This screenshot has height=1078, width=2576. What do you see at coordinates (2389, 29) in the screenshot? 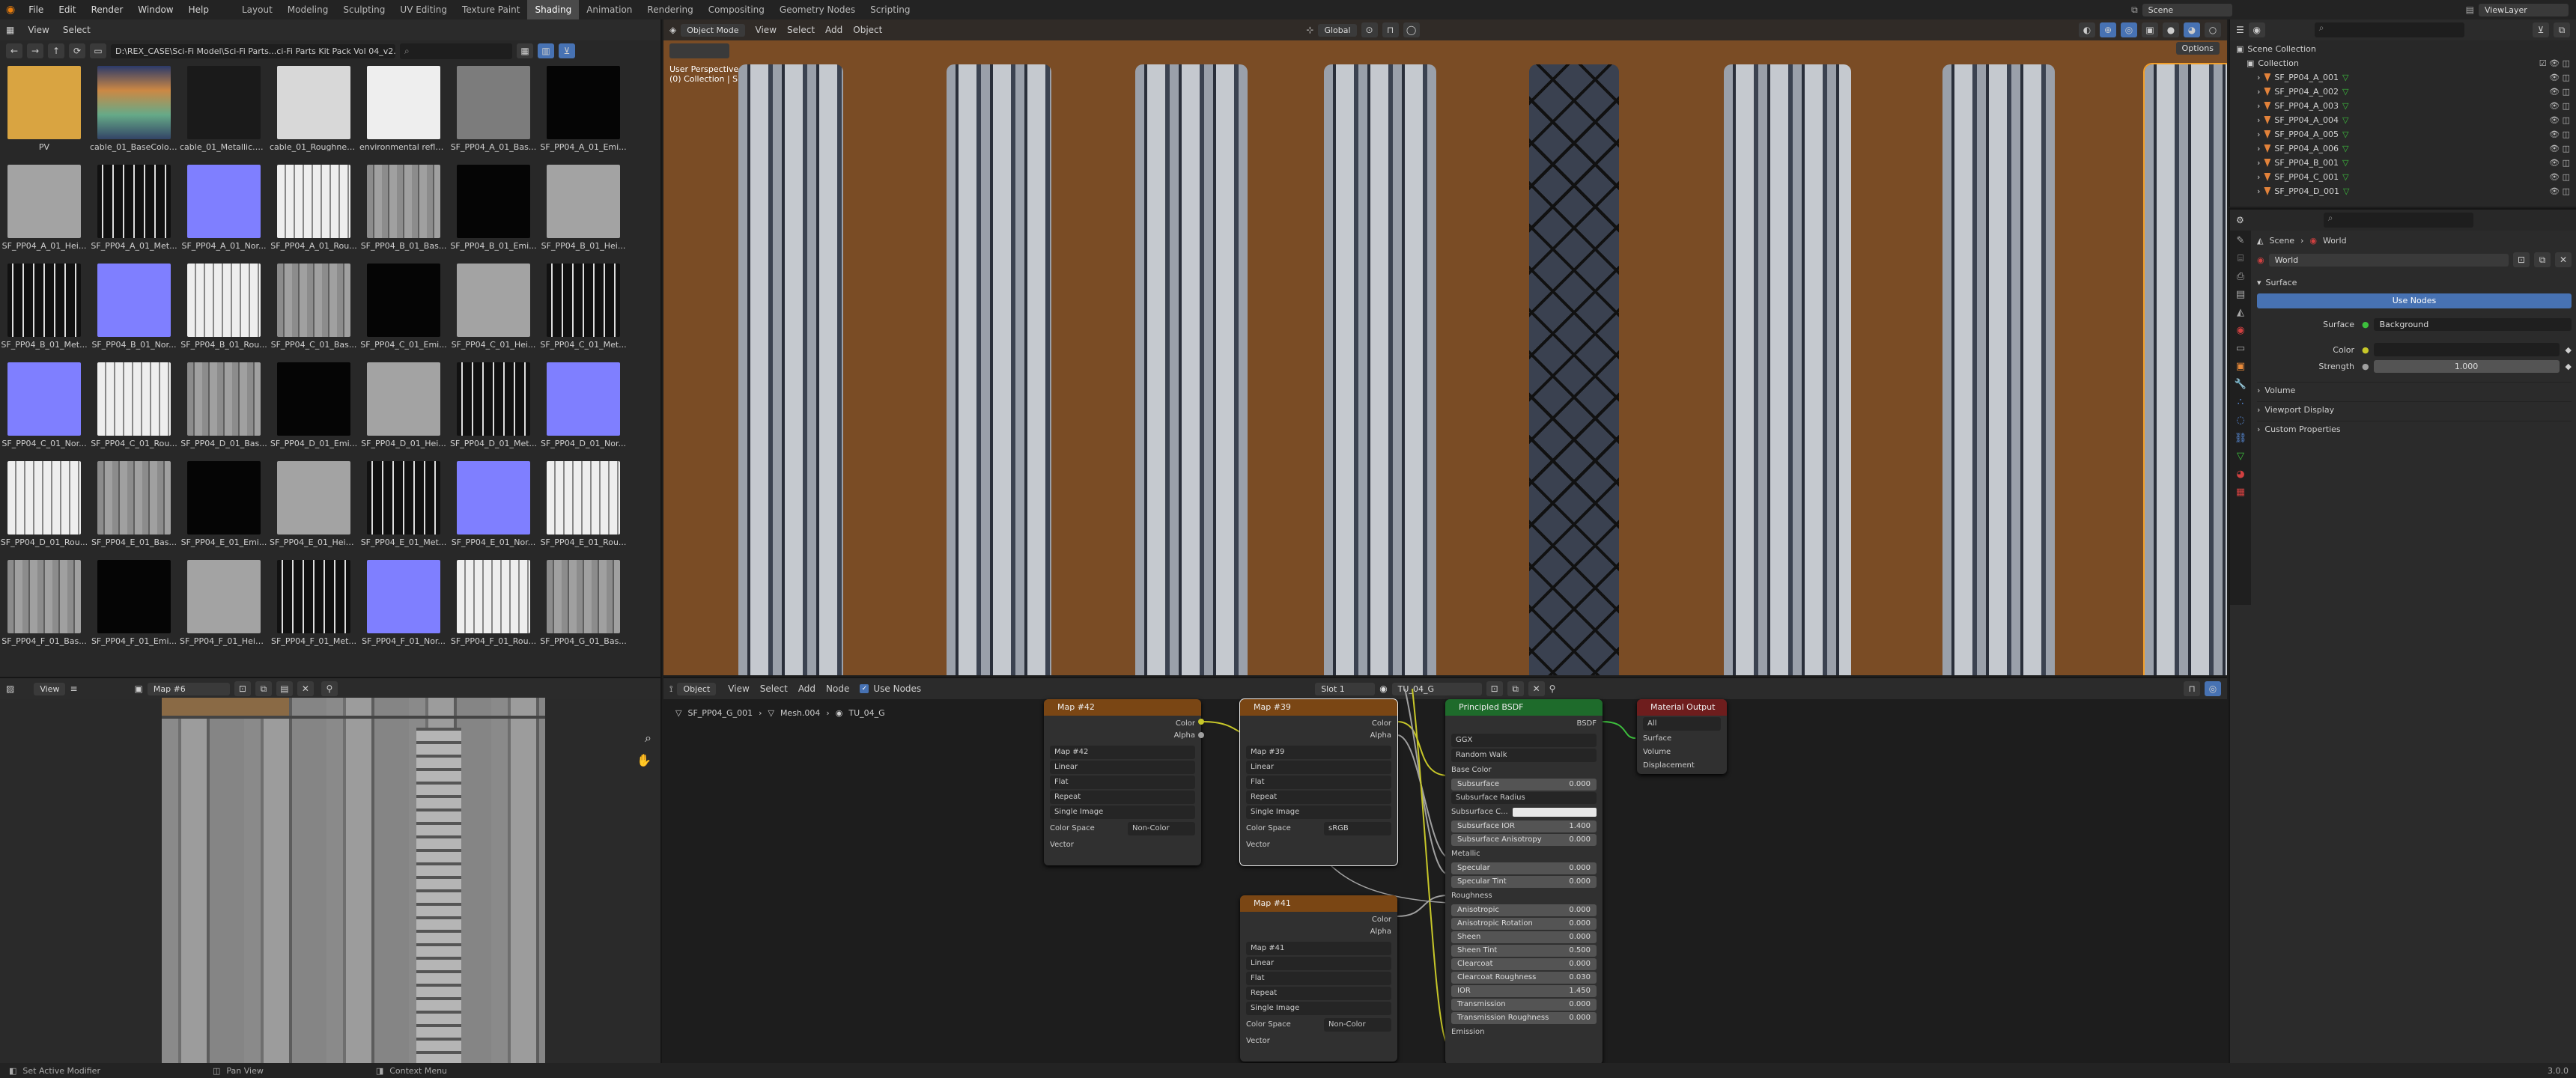
I see `outliner-search: ⌕` at bounding box center [2389, 29].